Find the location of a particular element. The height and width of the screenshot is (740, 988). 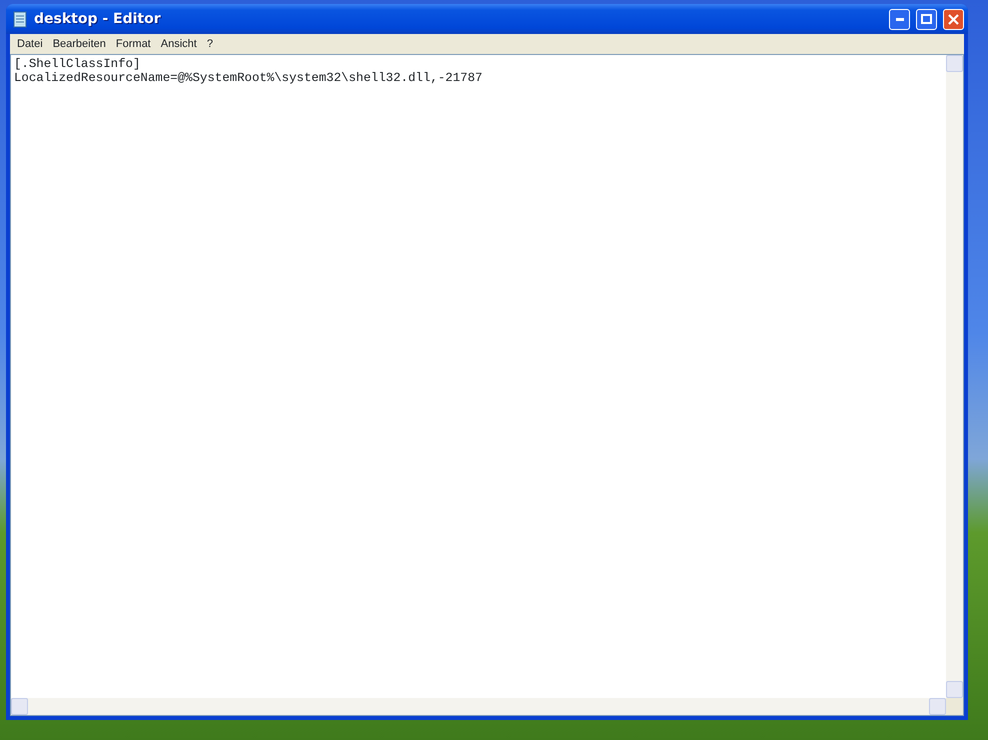

menu-item: ? is located at coordinates (210, 44).